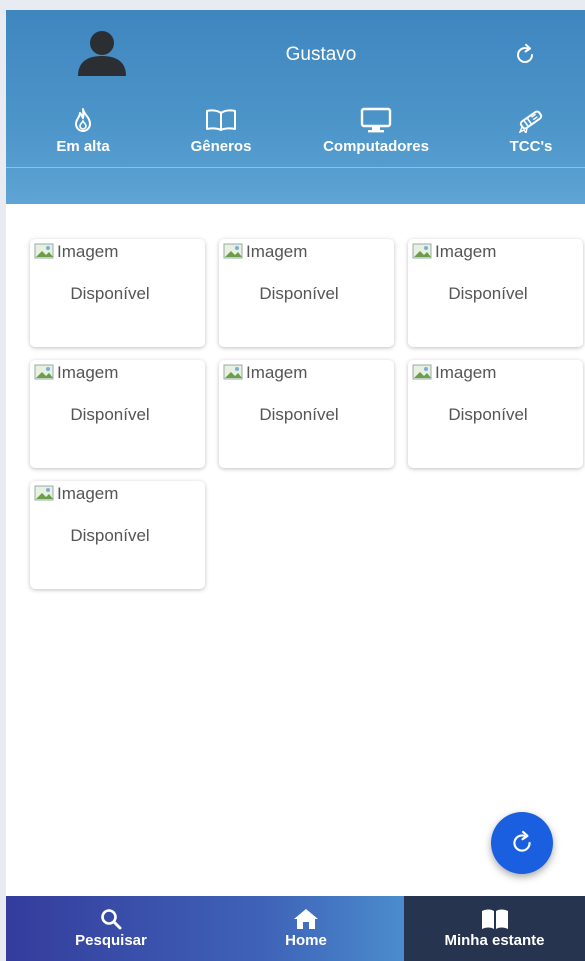 Image resolution: width=585 pixels, height=961 pixels. I want to click on nav-search: Pesquisar, so click(111, 928).